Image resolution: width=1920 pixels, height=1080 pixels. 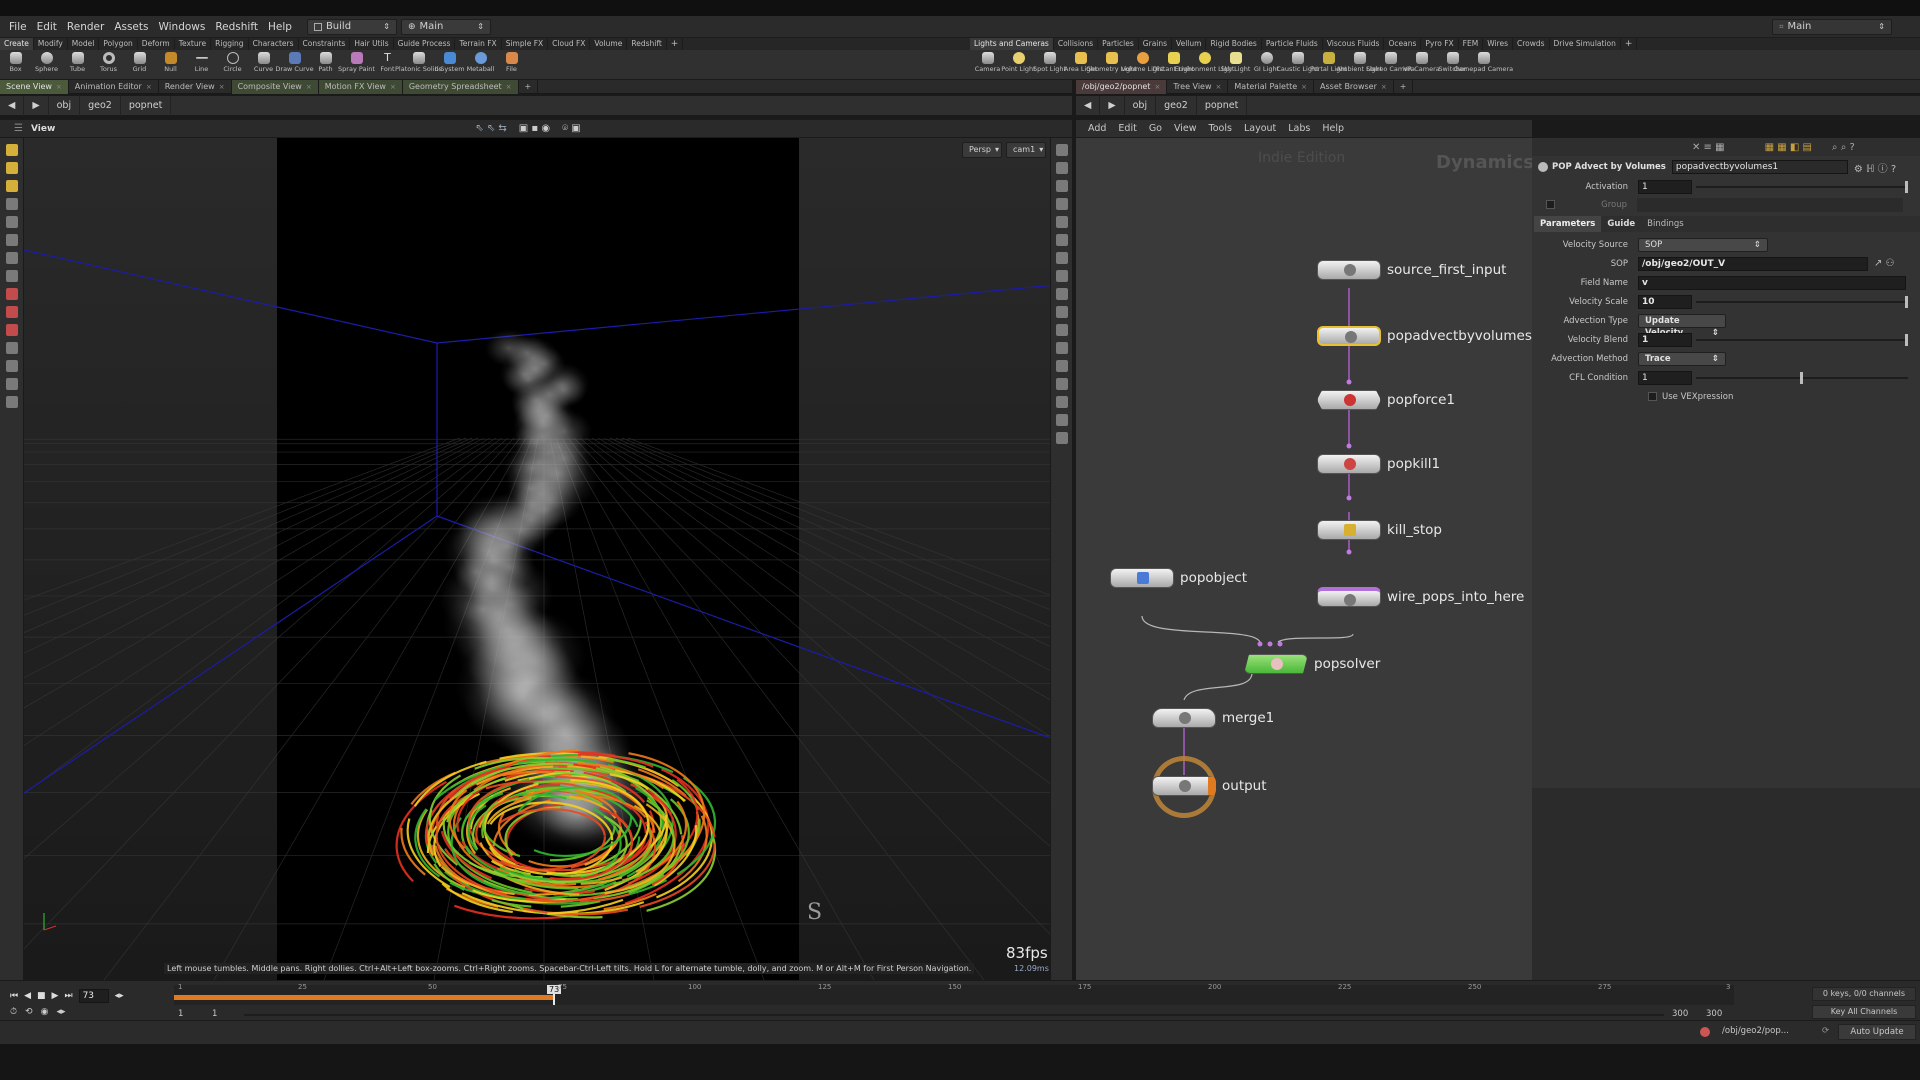 What do you see at coordinates (1665, 224) in the screenshot?
I see `tab-bindings: Bindings` at bounding box center [1665, 224].